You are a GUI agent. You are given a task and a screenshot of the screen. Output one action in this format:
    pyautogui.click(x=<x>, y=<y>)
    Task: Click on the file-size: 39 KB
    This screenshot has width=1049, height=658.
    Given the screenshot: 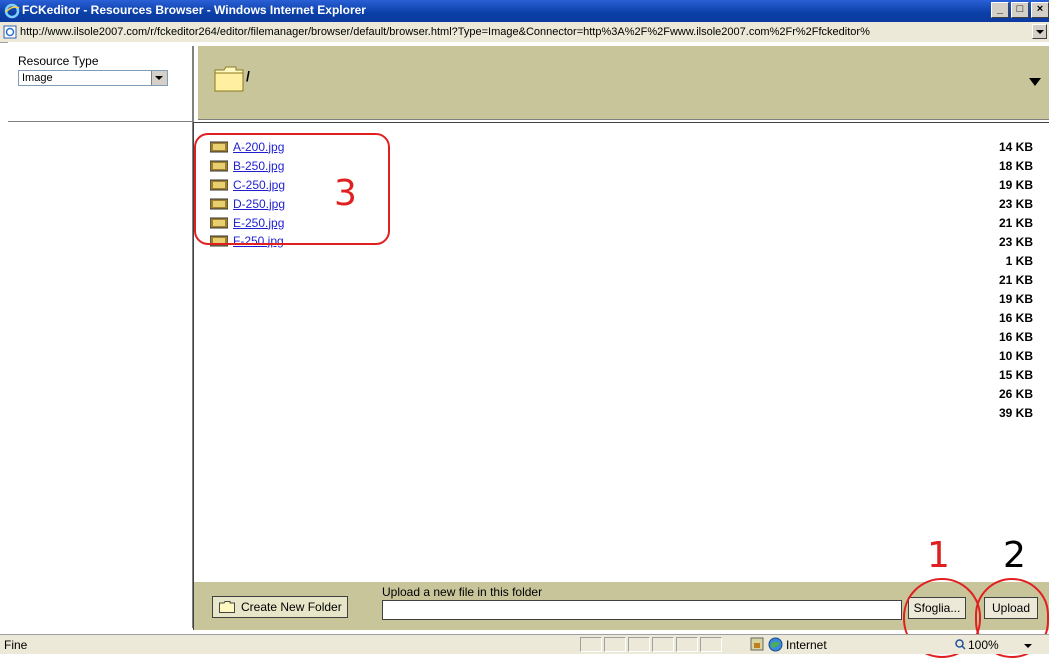 What is the action you would take?
    pyautogui.click(x=1015, y=413)
    